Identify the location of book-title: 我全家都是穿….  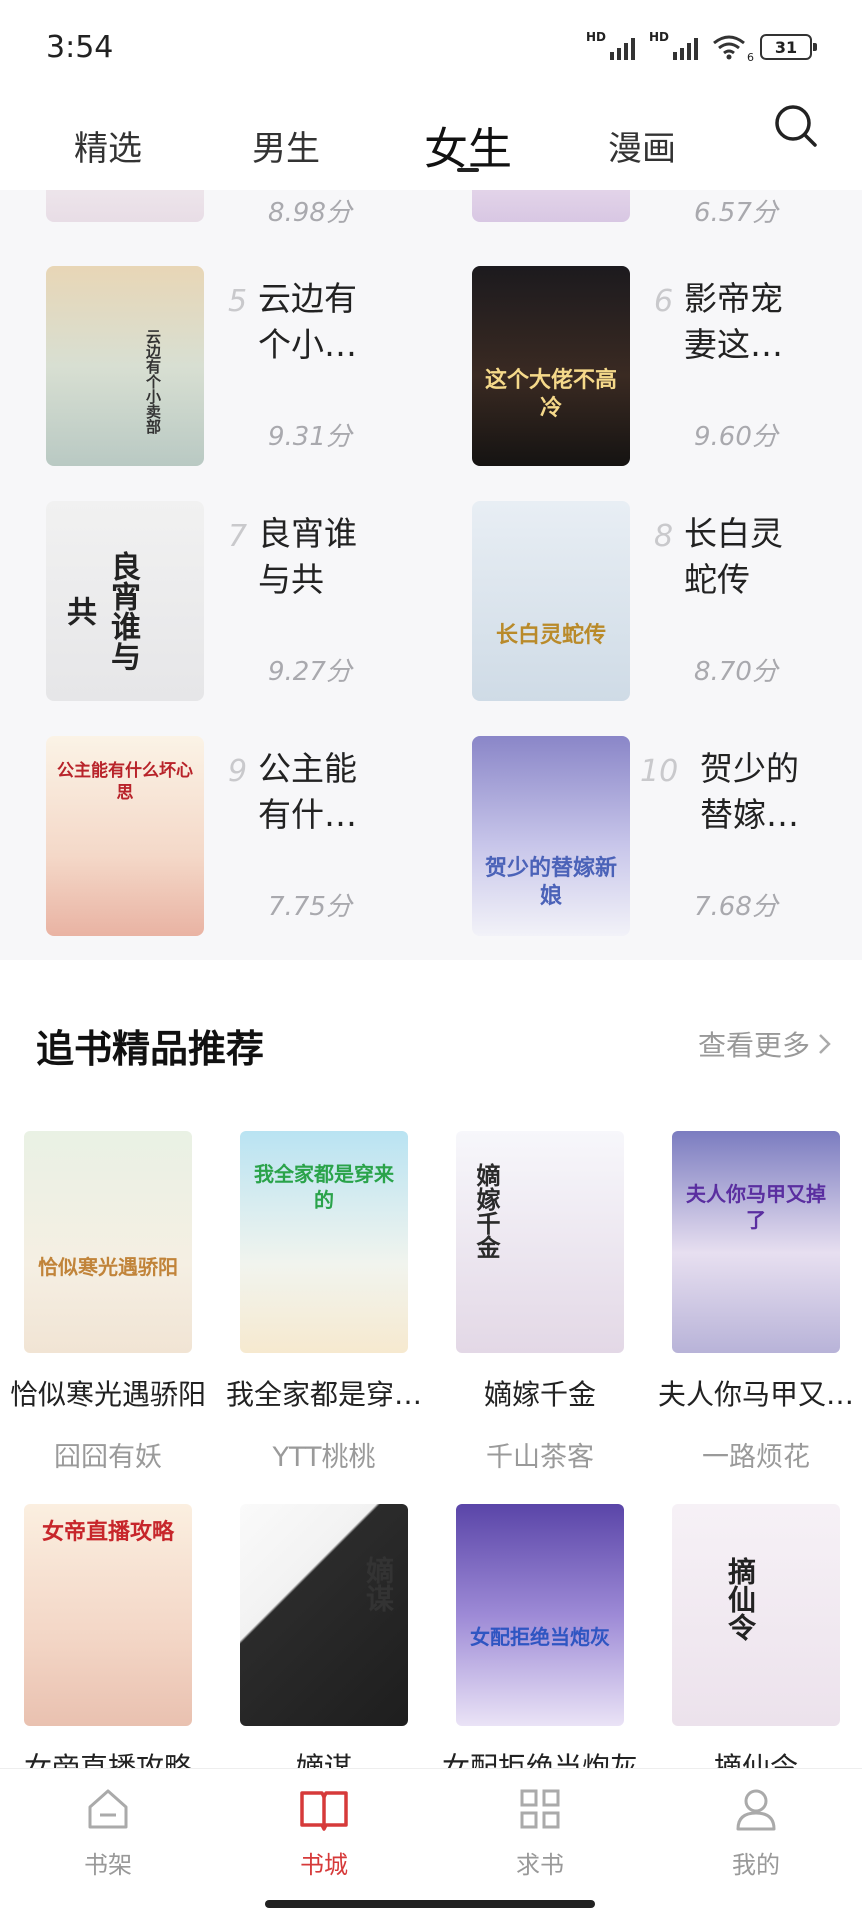
(323, 1394).